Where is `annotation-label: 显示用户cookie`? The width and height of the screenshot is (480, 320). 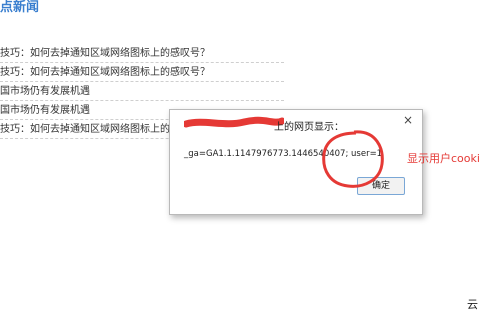
annotation-label: 显示用户cookie is located at coordinates (443, 158).